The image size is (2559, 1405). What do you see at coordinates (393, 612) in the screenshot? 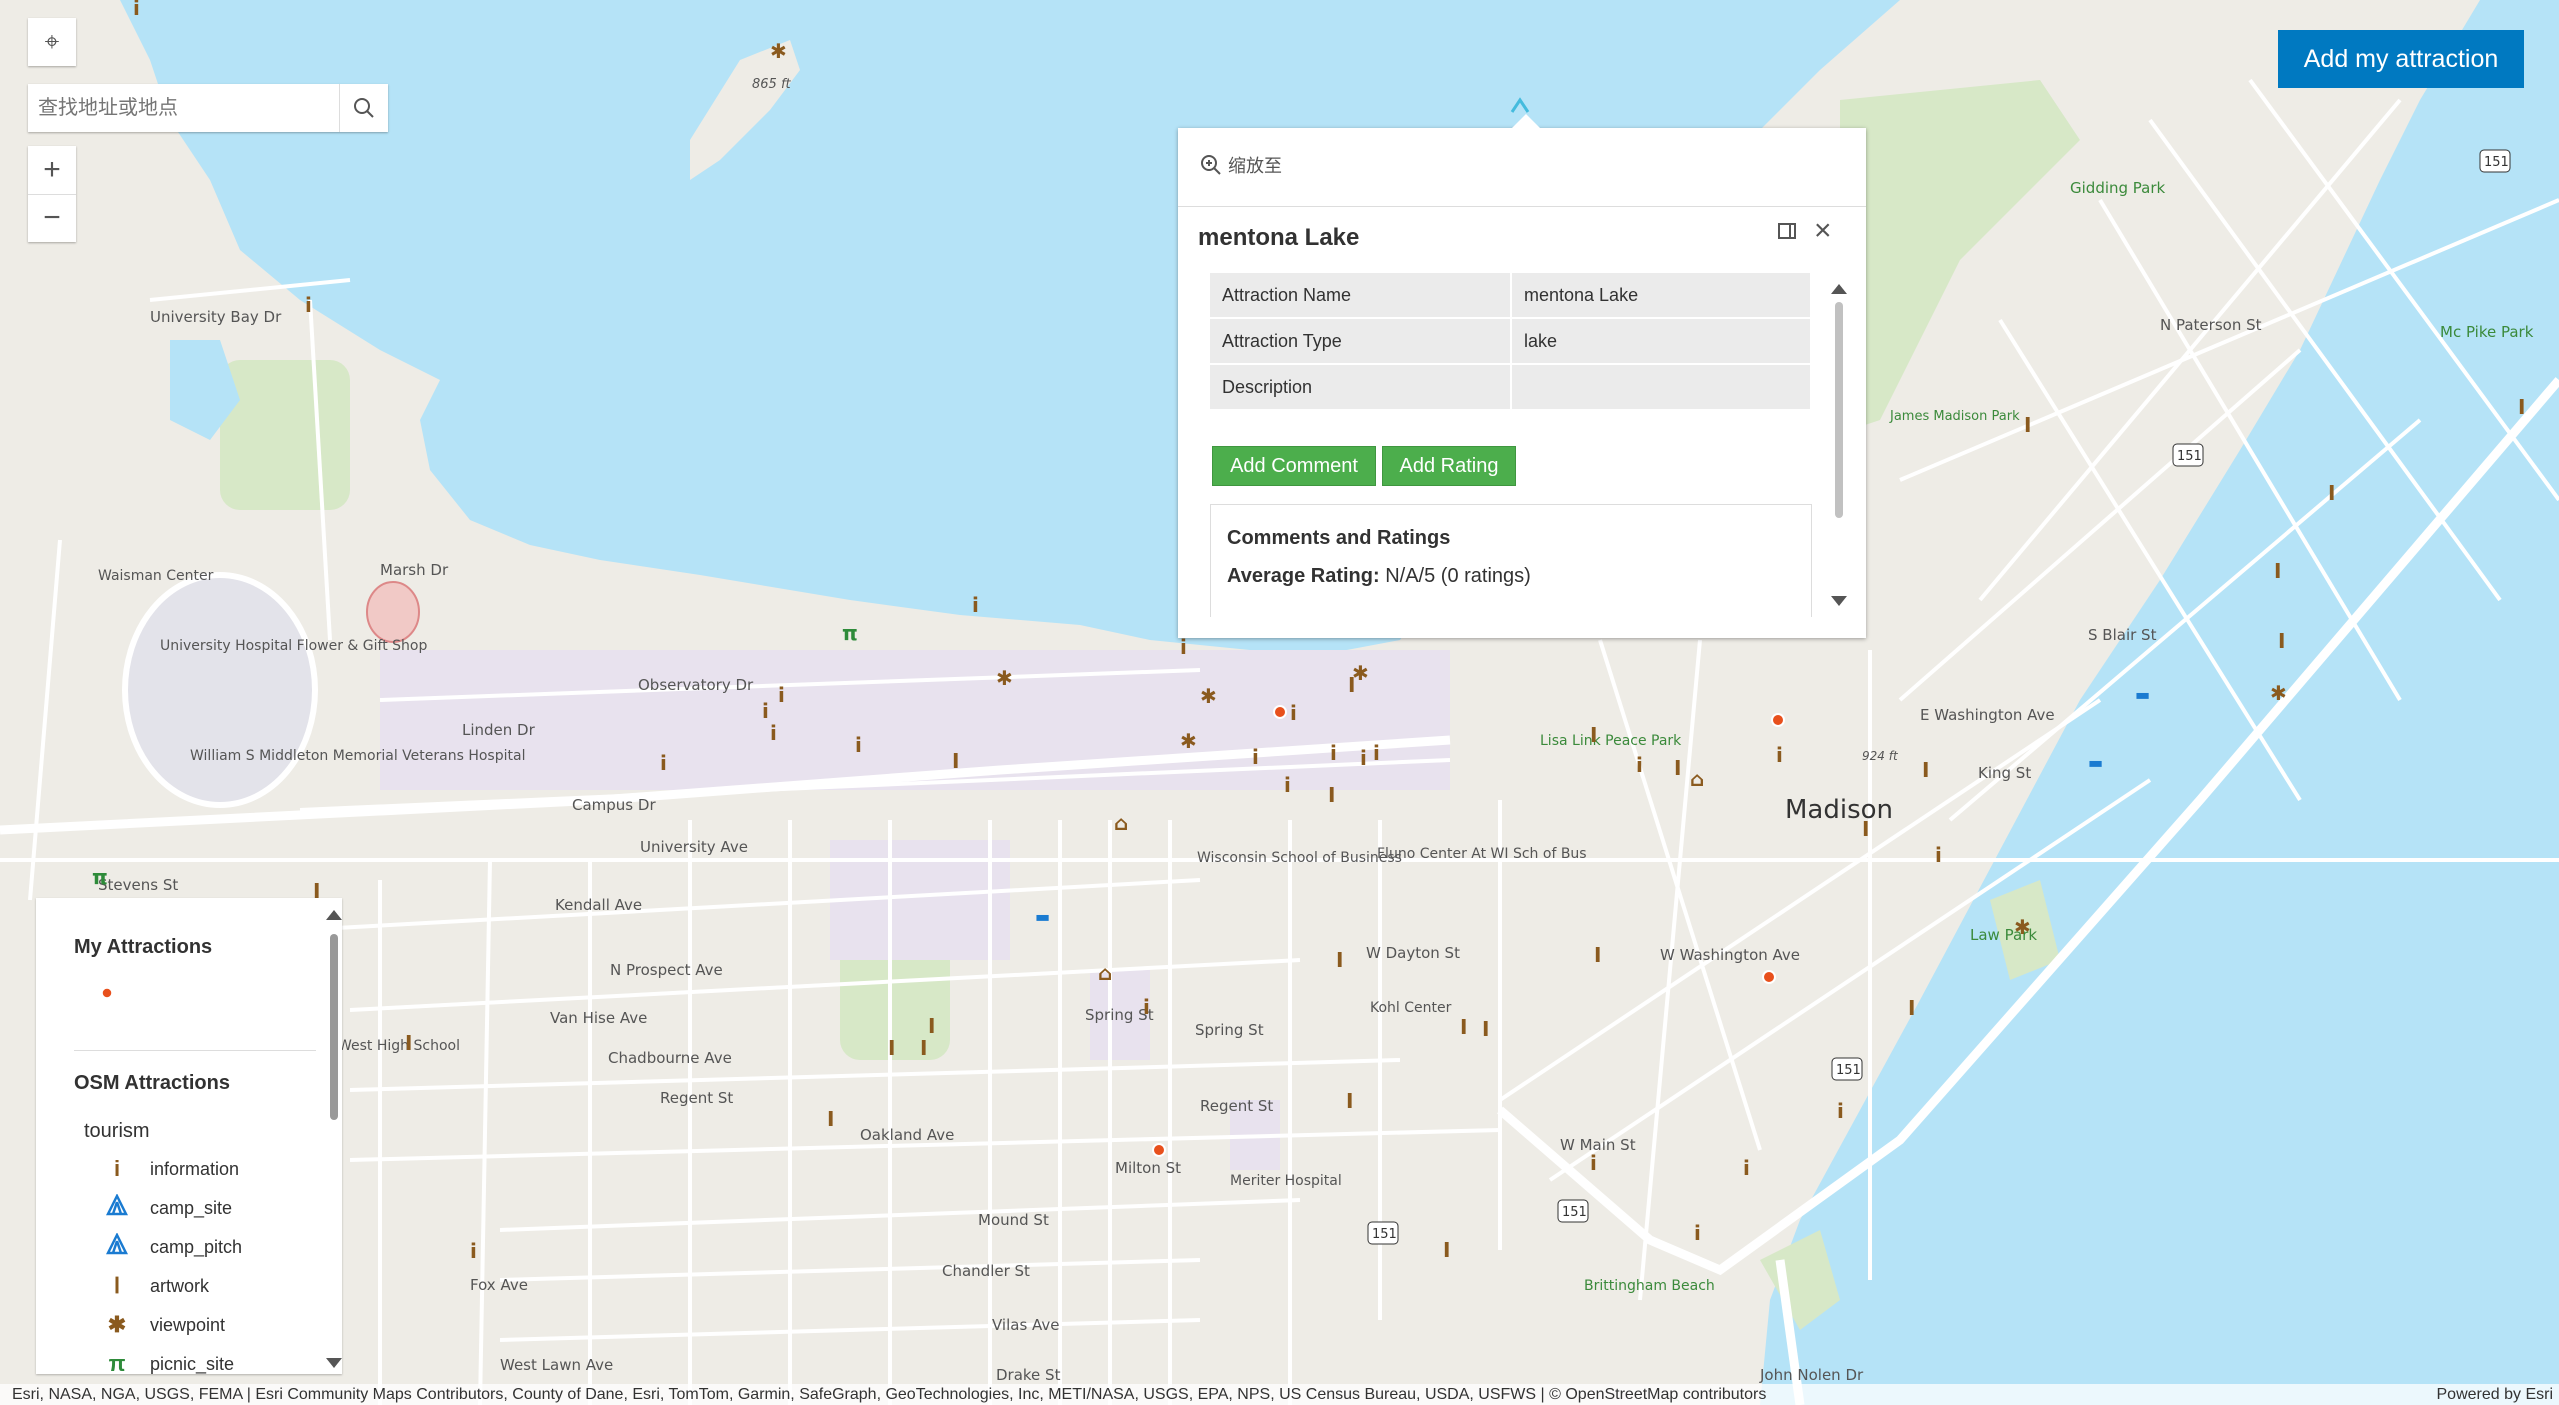
I see `track` at bounding box center [393, 612].